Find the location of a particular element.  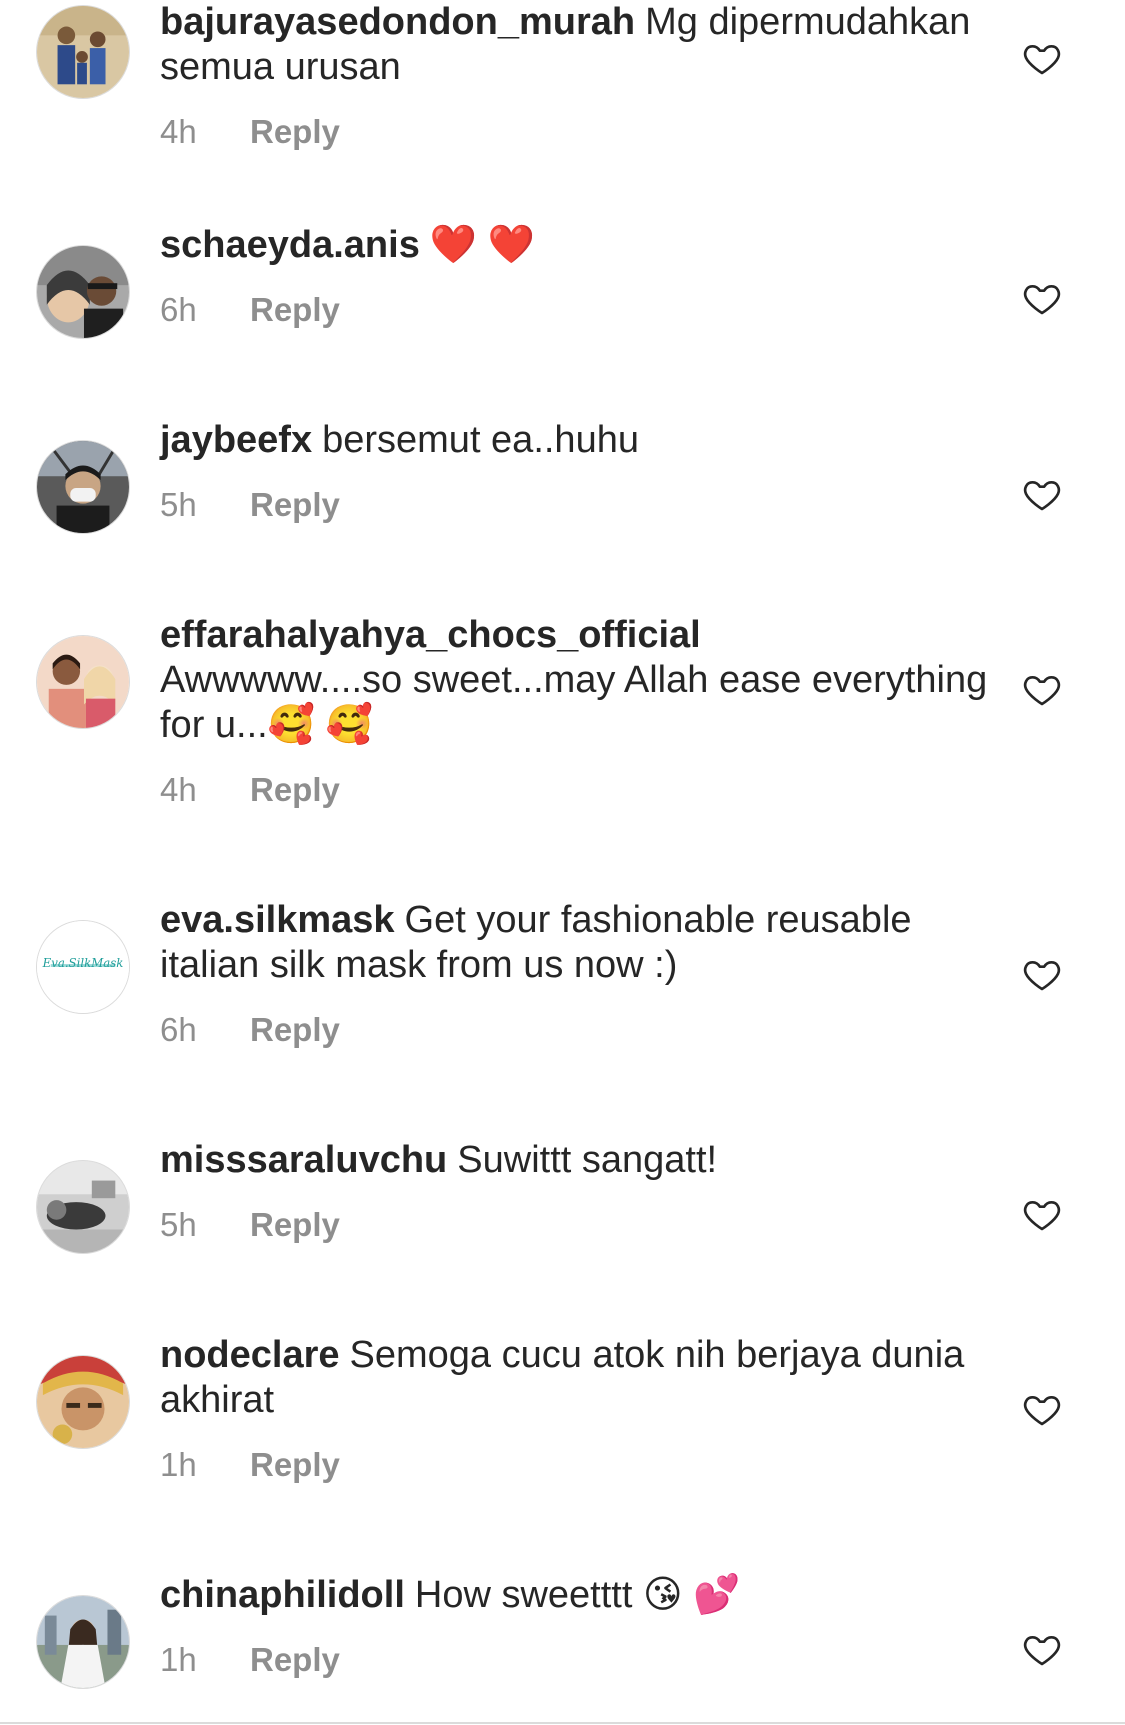

comment-username: chinaphilidoll is located at coordinates (282, 1595).